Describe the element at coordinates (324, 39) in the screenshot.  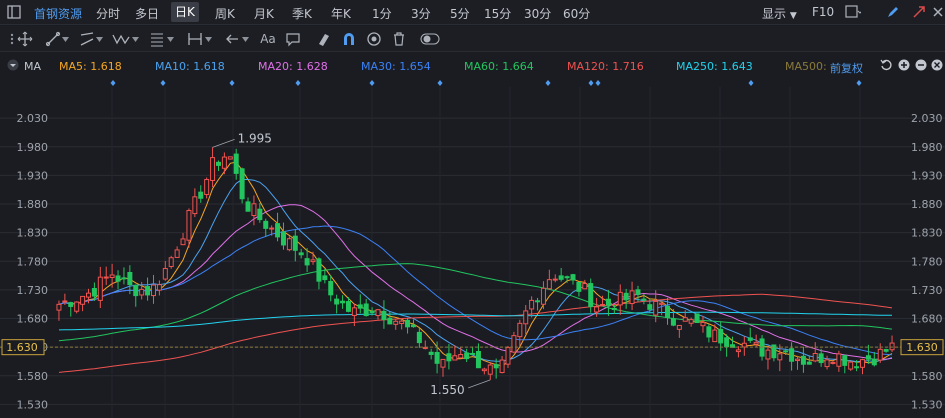
I see `eraser-icon` at that location.